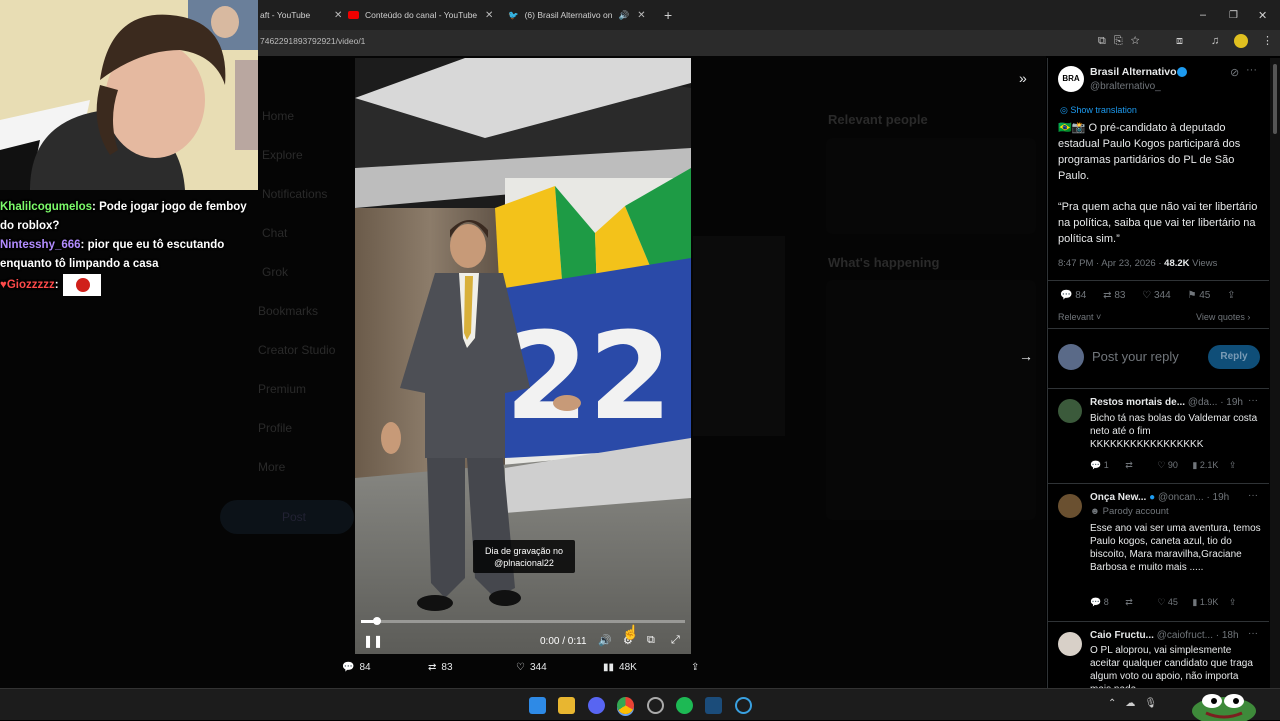  Describe the element at coordinates (523, 621) in the screenshot. I see `video-progress-track` at that location.